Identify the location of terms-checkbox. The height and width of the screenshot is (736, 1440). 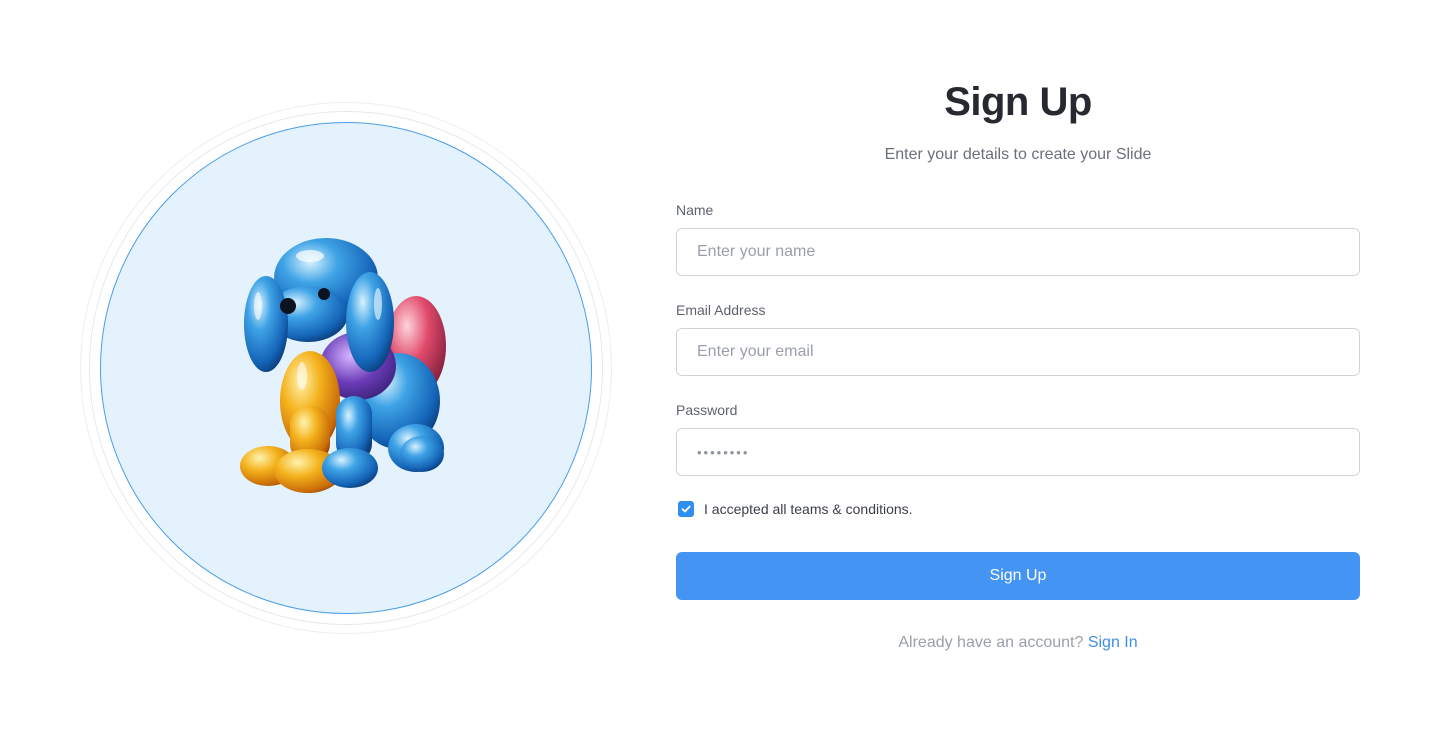
(686, 509).